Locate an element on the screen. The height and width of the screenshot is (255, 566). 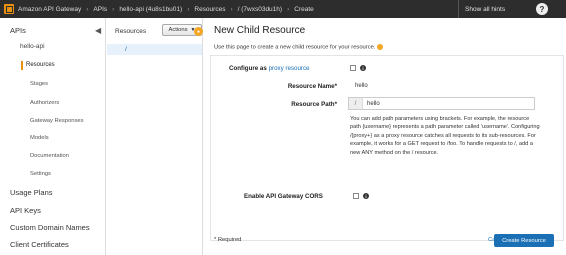
nav-apis: APIs is located at coordinates (18, 30).